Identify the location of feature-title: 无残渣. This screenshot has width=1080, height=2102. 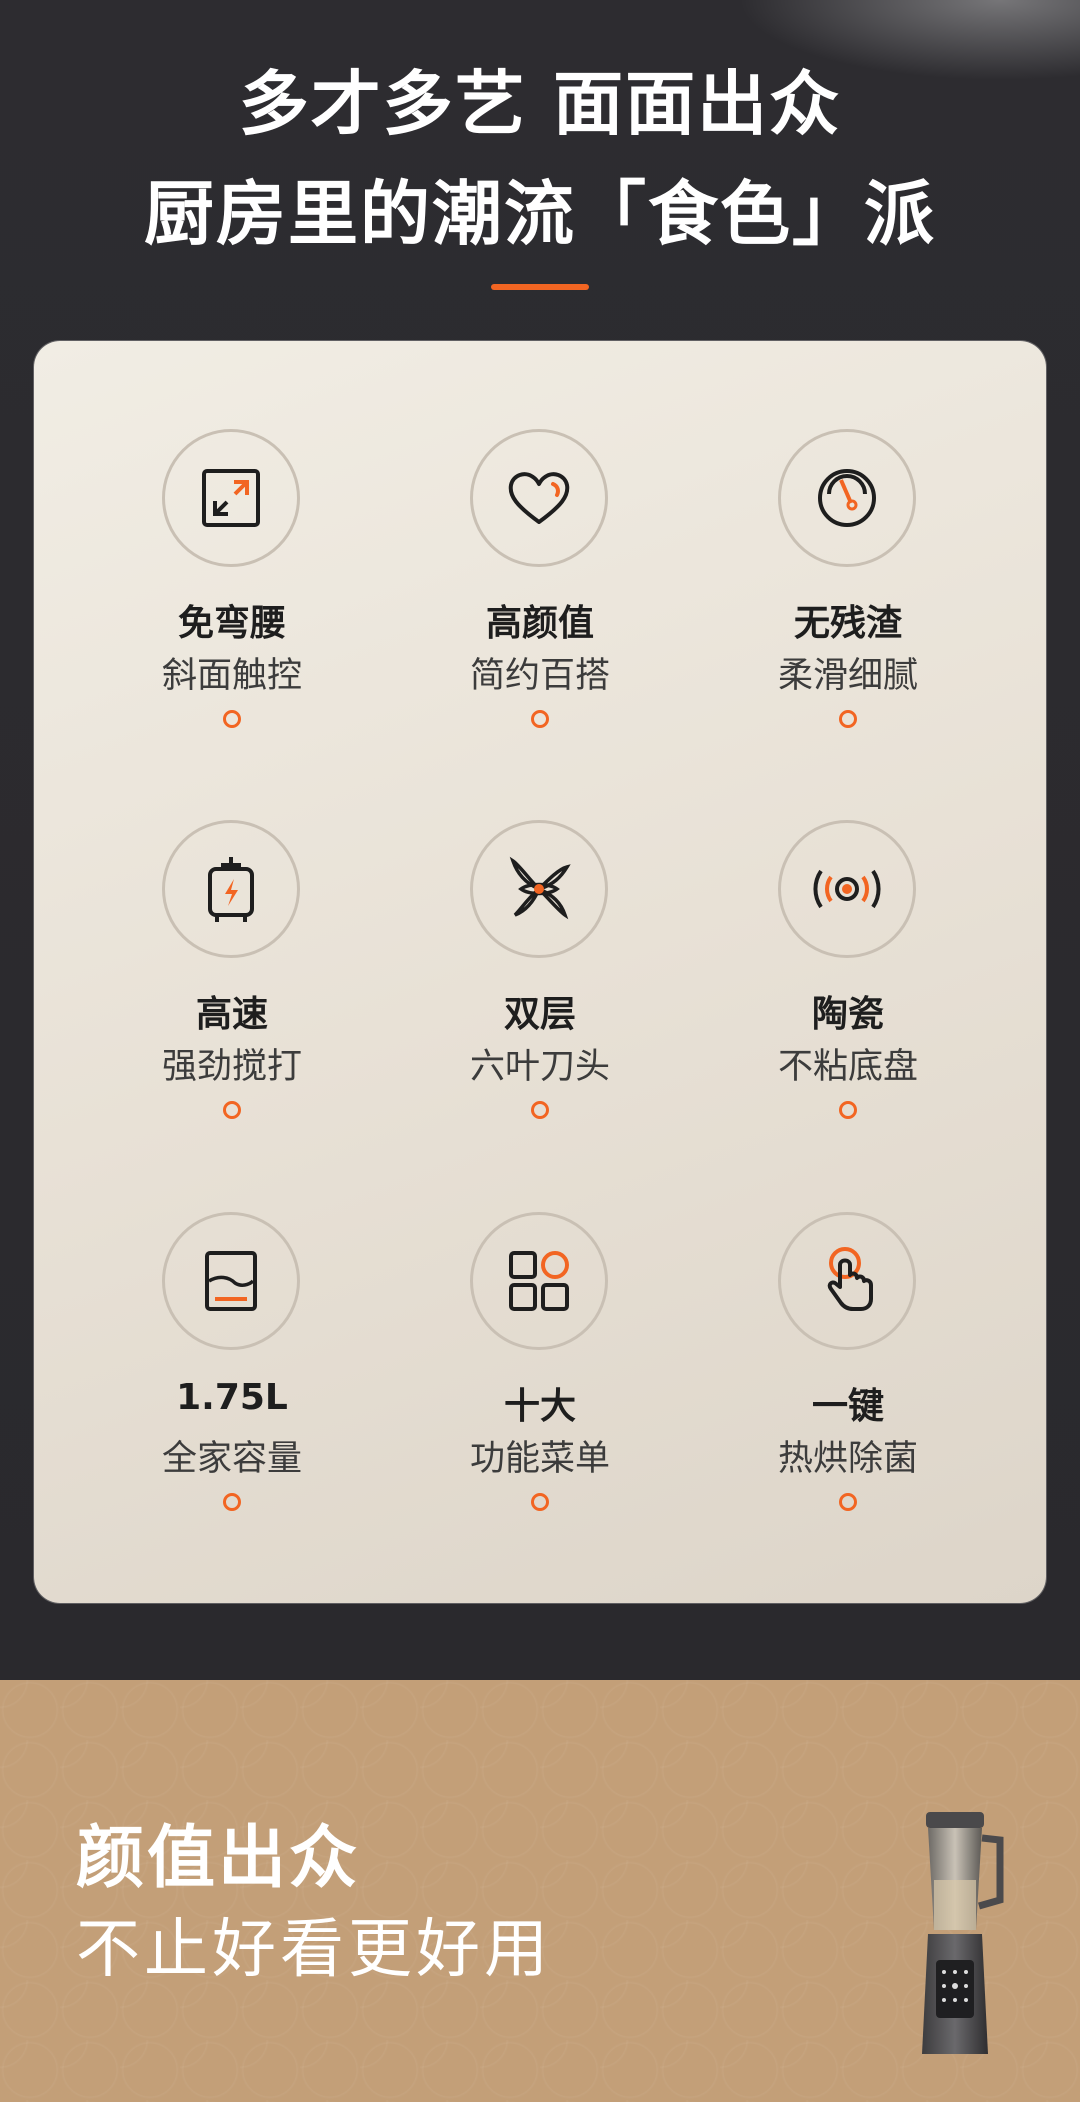
(847, 623).